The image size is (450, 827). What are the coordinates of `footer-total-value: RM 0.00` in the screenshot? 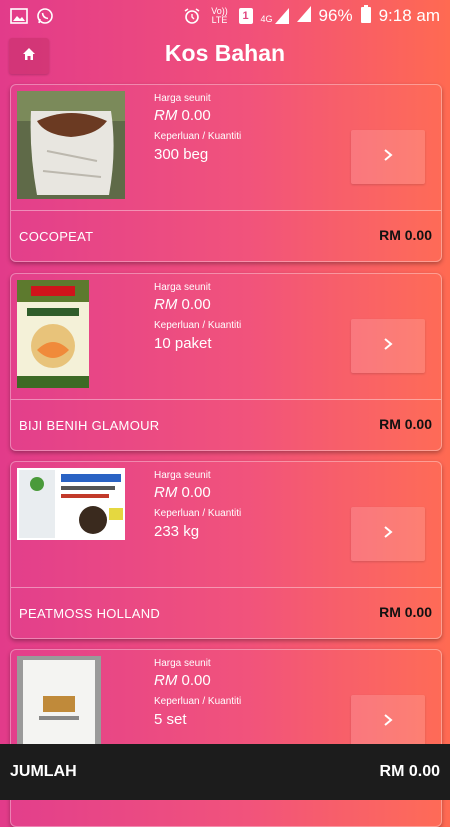 It's located at (409, 771).